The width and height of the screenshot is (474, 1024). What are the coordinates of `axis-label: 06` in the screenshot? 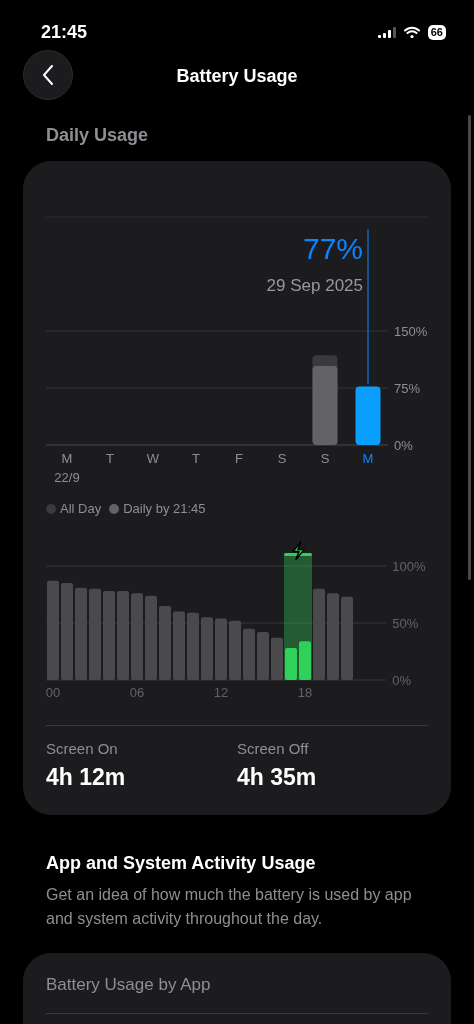 It's located at (137, 692).